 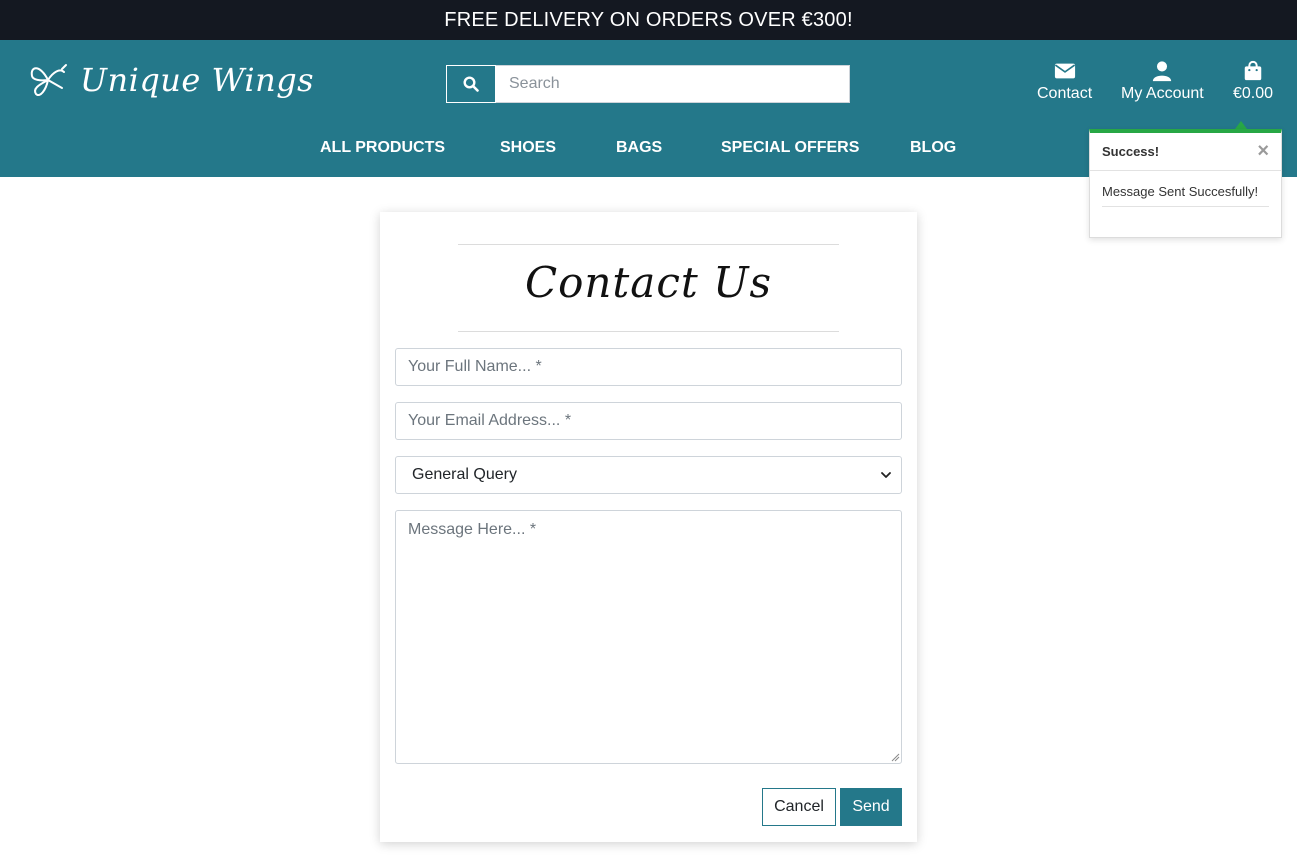 What do you see at coordinates (1253, 81) in the screenshot?
I see `header-cart-link: €0.00` at bounding box center [1253, 81].